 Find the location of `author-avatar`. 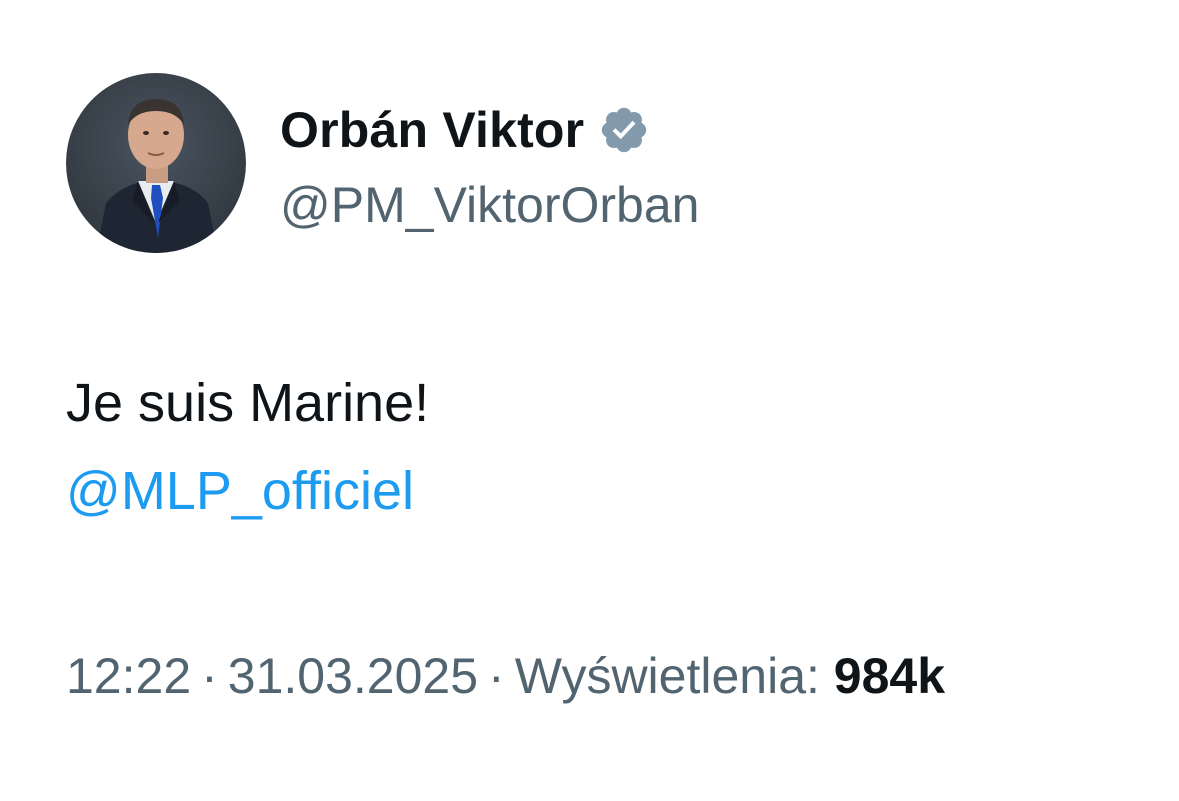

author-avatar is located at coordinates (156, 163).